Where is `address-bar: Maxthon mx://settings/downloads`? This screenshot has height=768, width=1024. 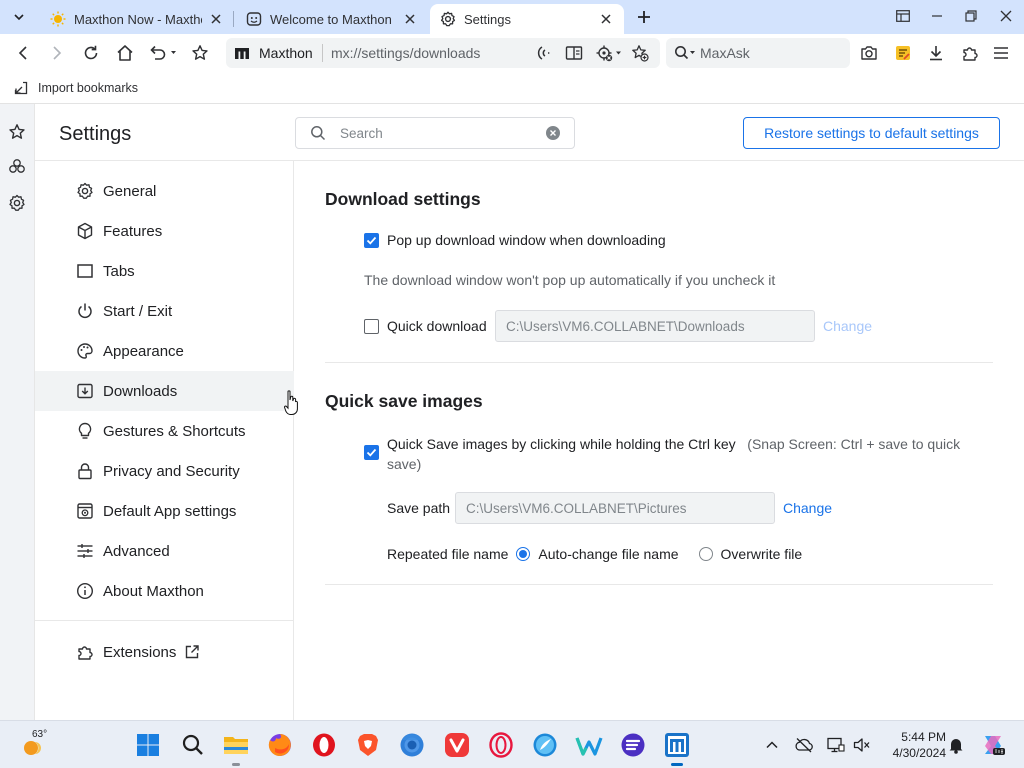
address-bar: Maxthon mx://settings/downloads is located at coordinates (443, 53).